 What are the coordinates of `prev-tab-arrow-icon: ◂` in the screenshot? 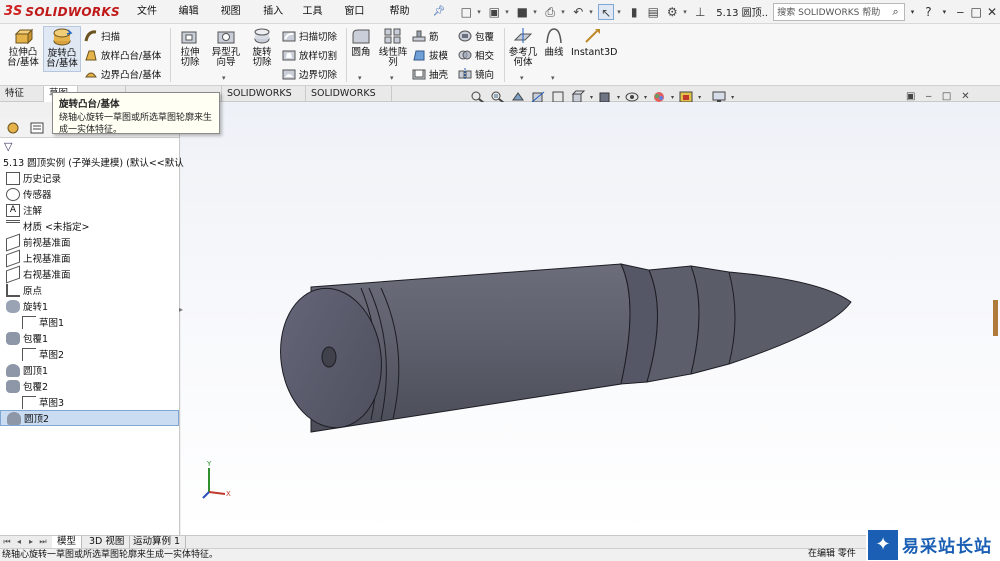 It's located at (19, 542).